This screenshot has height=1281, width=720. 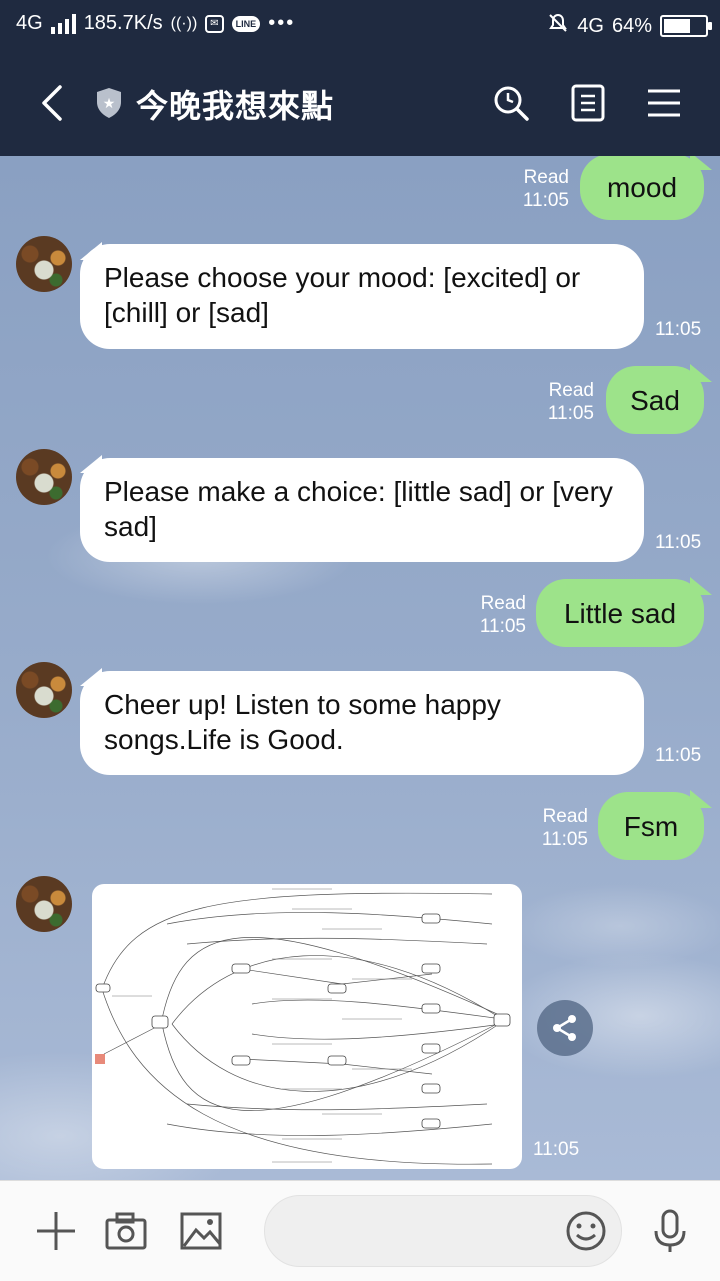 I want to click on share-icon, so click(x=564, y=1028).